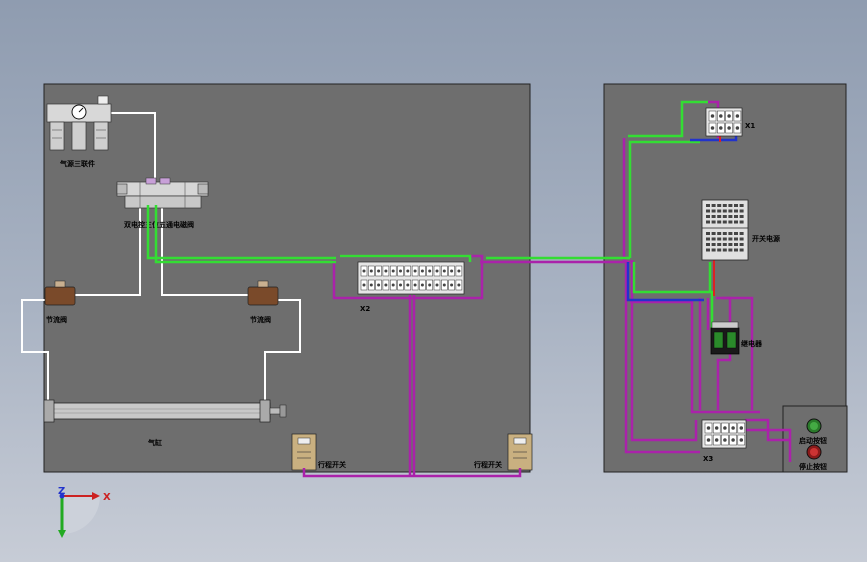 This screenshot has width=867, height=562. Describe the element at coordinates (77, 163) in the screenshot. I see `frl-label: 气源三联件` at that location.